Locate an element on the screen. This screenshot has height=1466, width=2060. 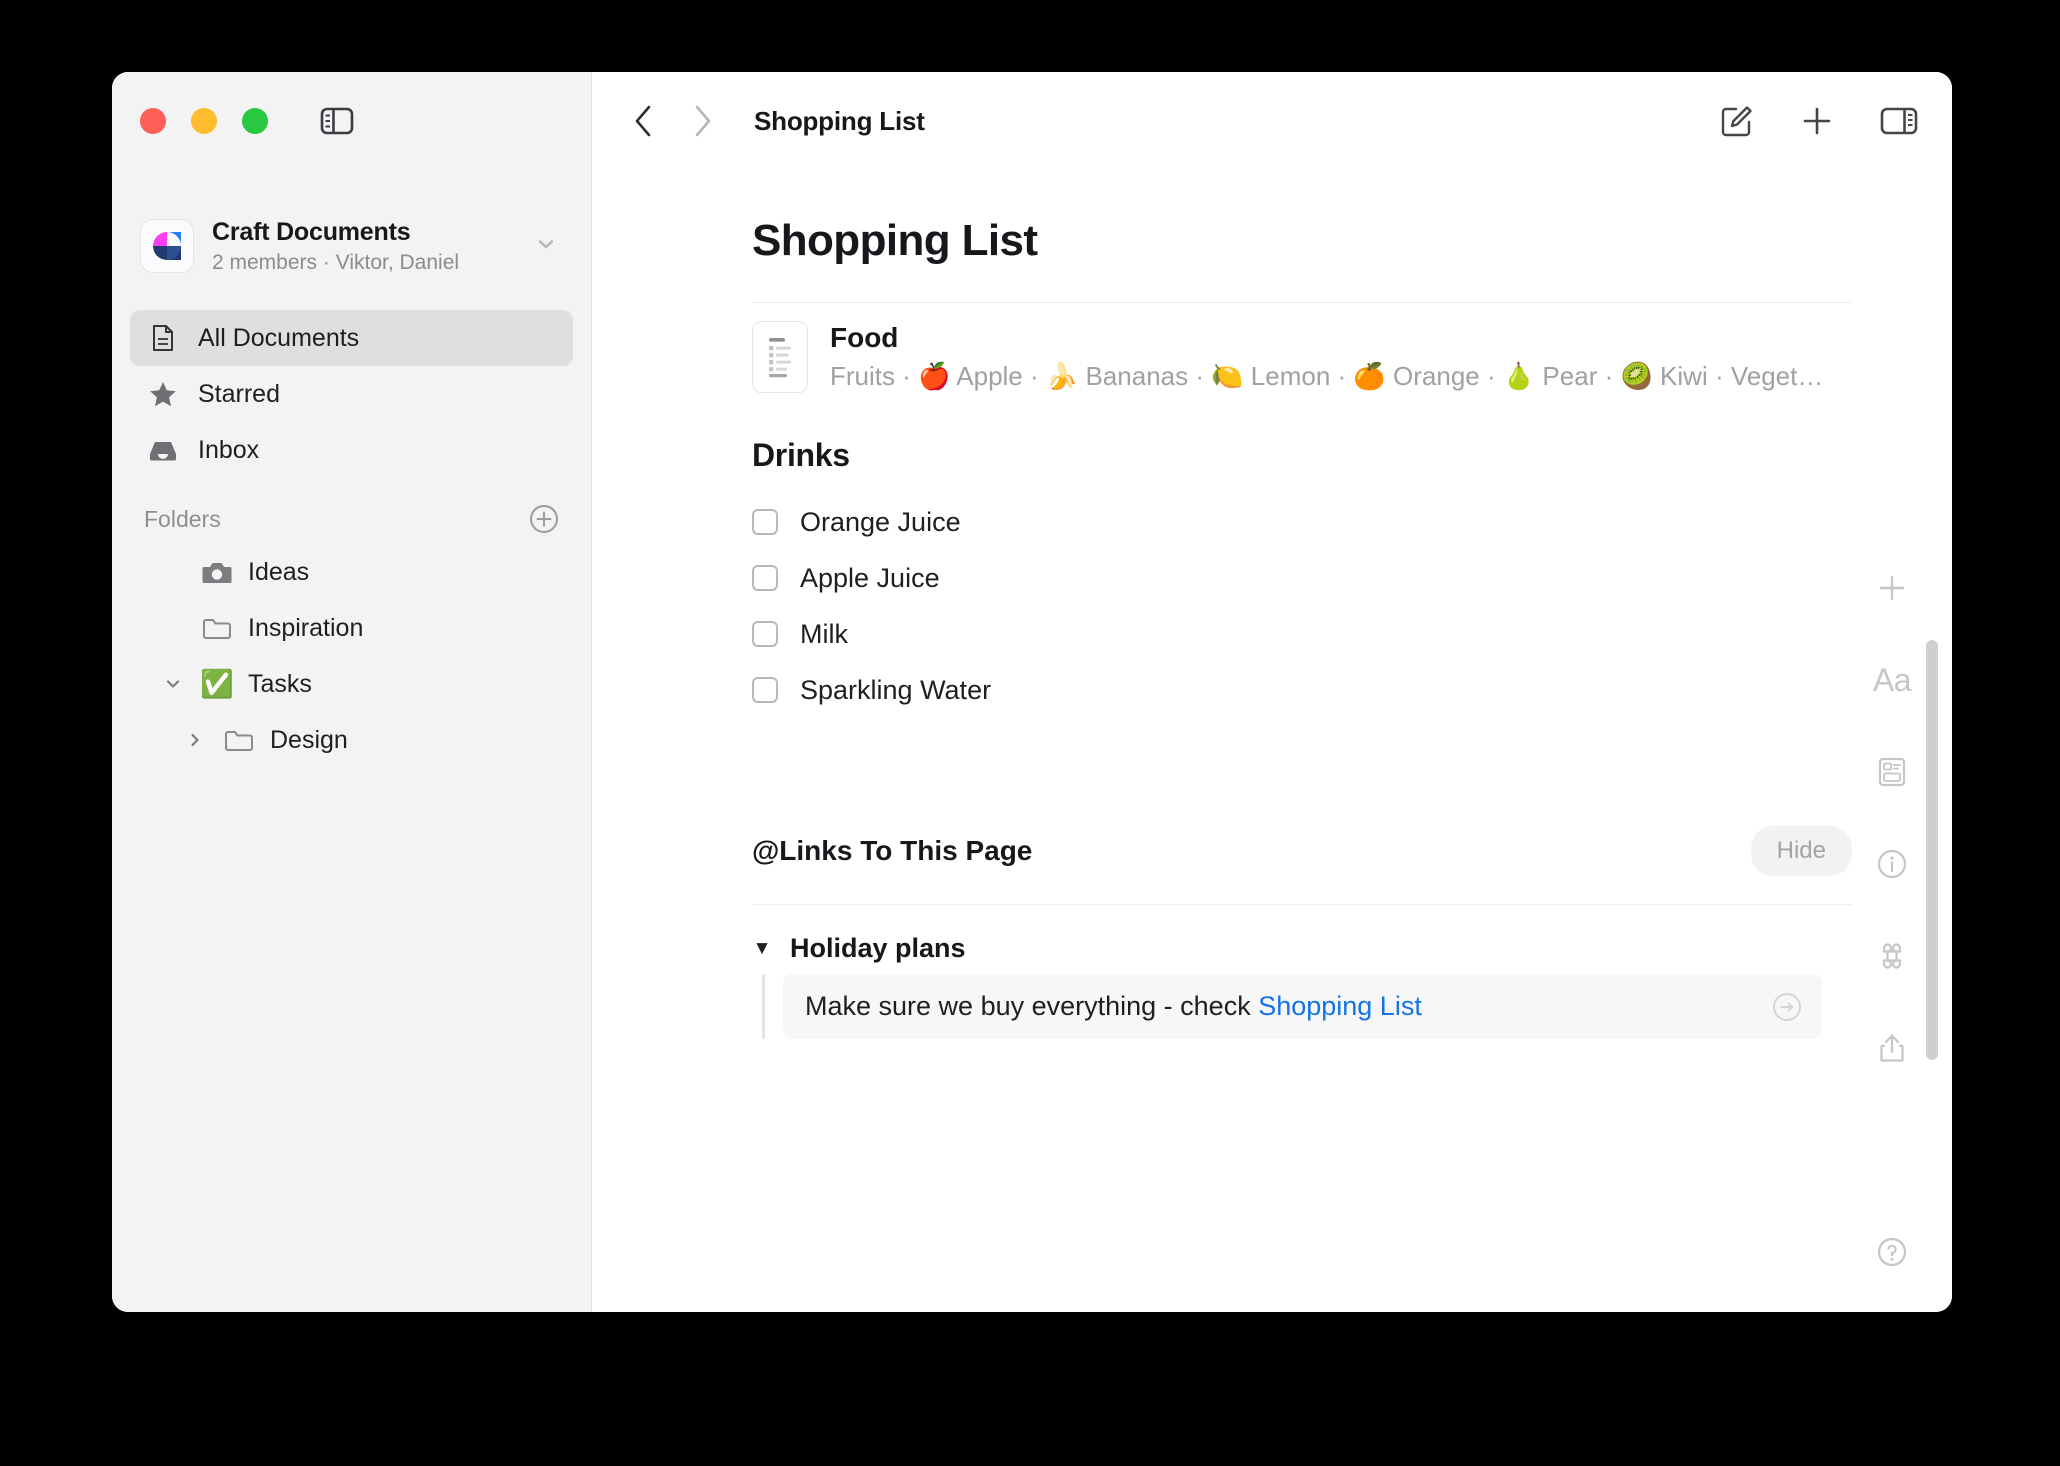
command-icon is located at coordinates (1892, 956).